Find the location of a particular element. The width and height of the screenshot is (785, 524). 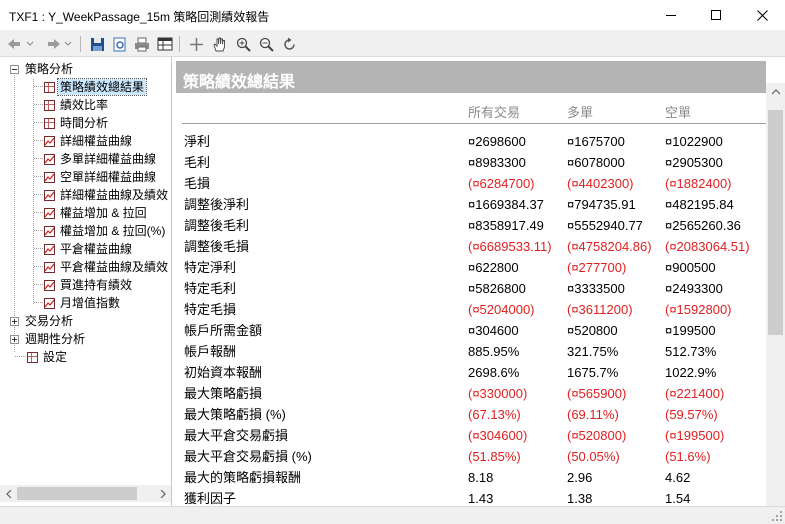

tree-item-label: 權益增加 & 拉回 is located at coordinates (103, 213).